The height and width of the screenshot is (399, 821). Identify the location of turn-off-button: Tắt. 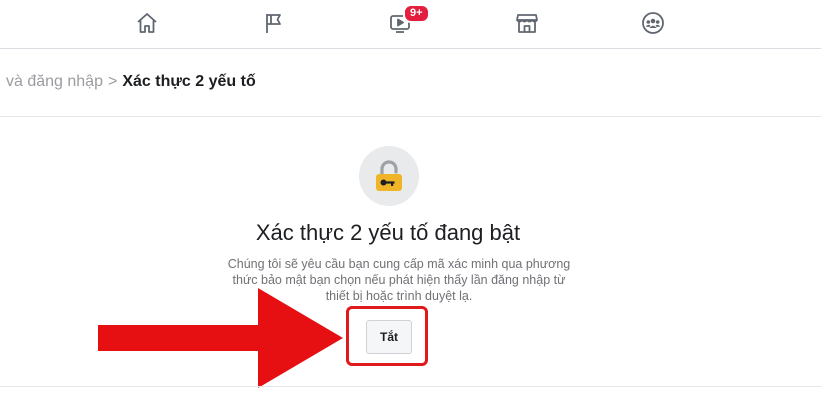
(389, 337).